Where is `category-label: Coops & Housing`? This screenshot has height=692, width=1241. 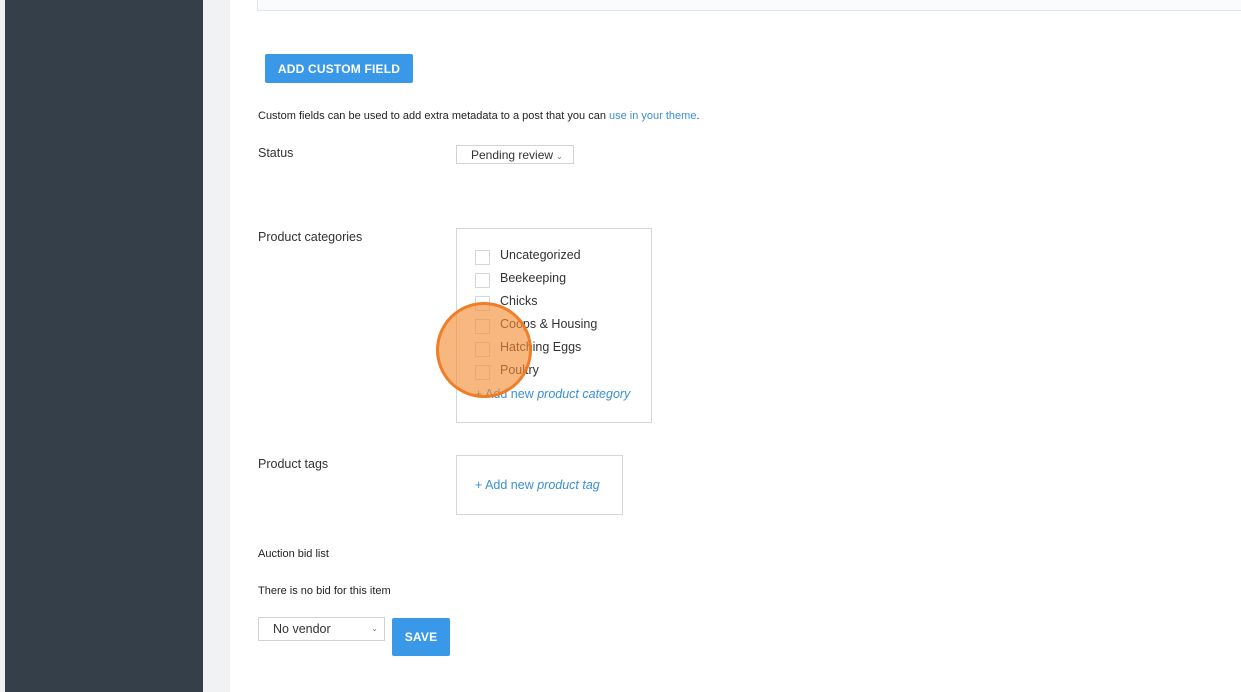 category-label: Coops & Housing is located at coordinates (549, 324).